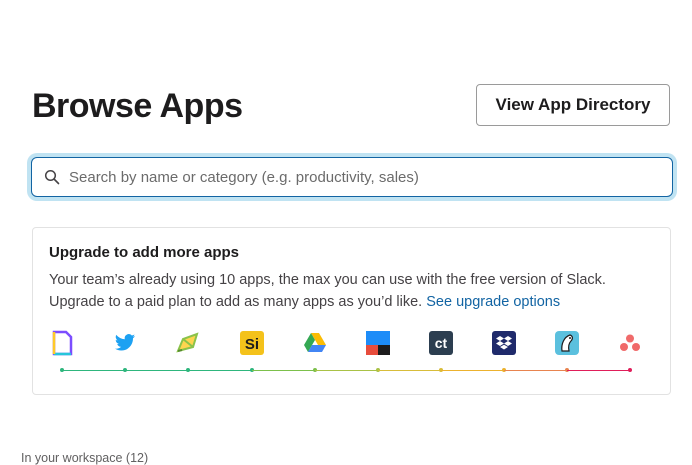 Image resolution: width=692 pixels, height=465 pixels. I want to click on app-usage-track, so click(349, 371).